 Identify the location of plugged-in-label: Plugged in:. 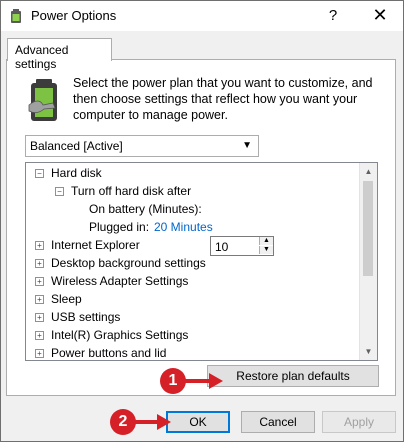
(119, 227).